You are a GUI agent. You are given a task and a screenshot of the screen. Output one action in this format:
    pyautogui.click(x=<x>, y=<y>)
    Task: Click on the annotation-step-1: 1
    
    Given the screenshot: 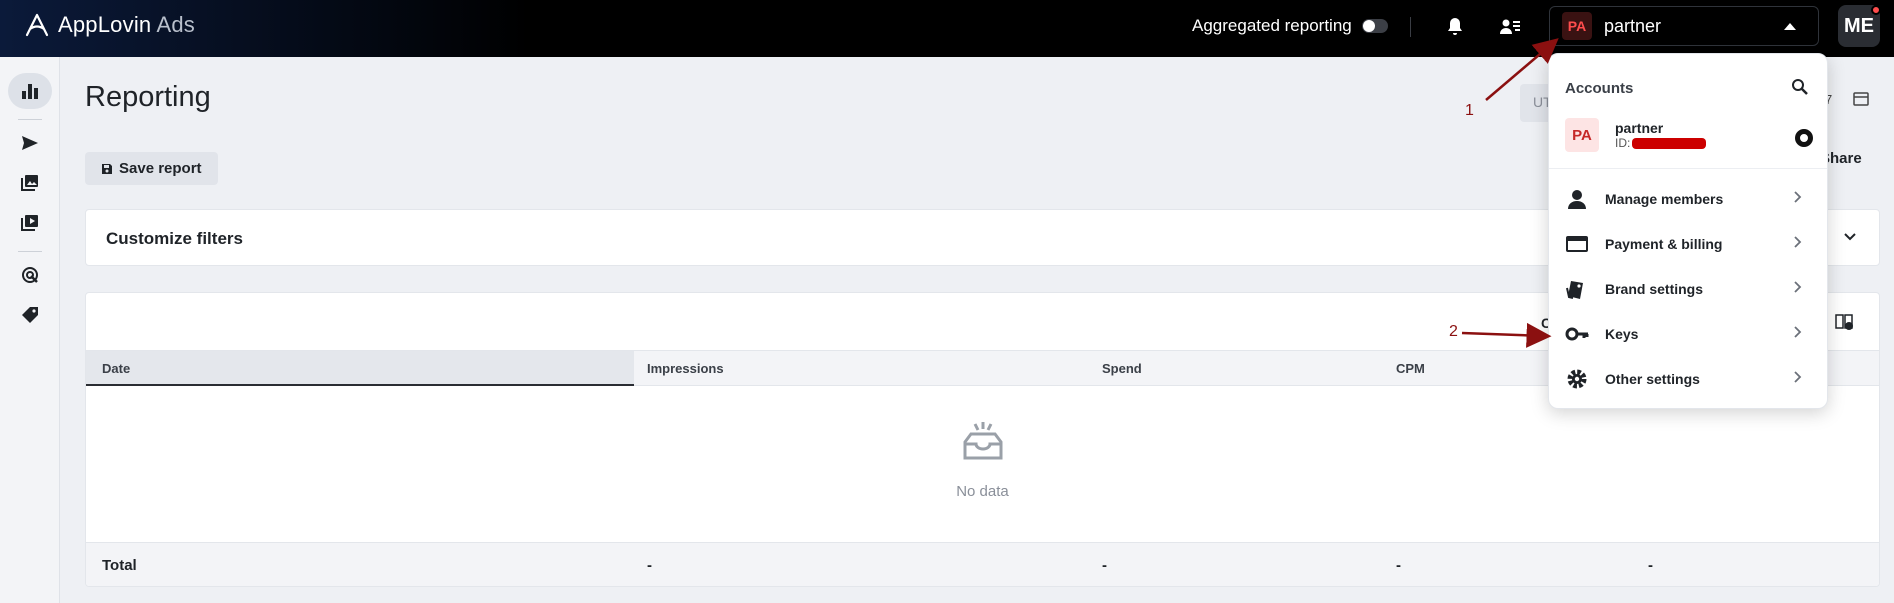 What is the action you would take?
    pyautogui.click(x=1469, y=110)
    